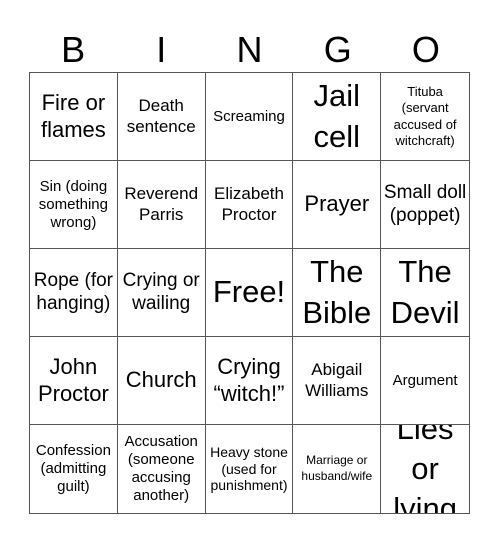 The height and width of the screenshot is (544, 500). I want to click on bingo-cell: Death sentence, so click(161, 117).